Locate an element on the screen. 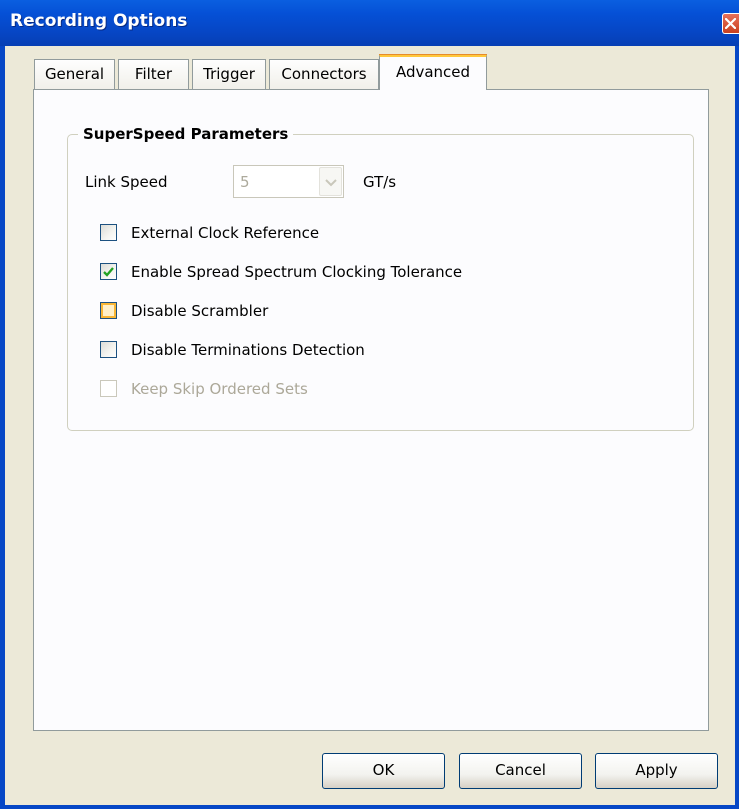 This screenshot has height=809, width=739. disable-scrambler-checkbox is located at coordinates (108, 310).